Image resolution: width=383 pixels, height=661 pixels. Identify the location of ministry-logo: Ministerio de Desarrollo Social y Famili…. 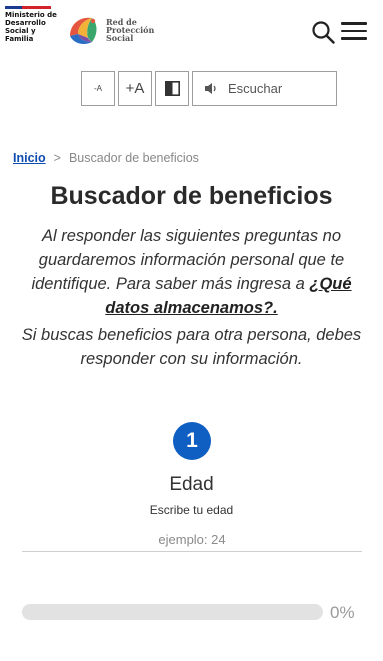
(31, 24).